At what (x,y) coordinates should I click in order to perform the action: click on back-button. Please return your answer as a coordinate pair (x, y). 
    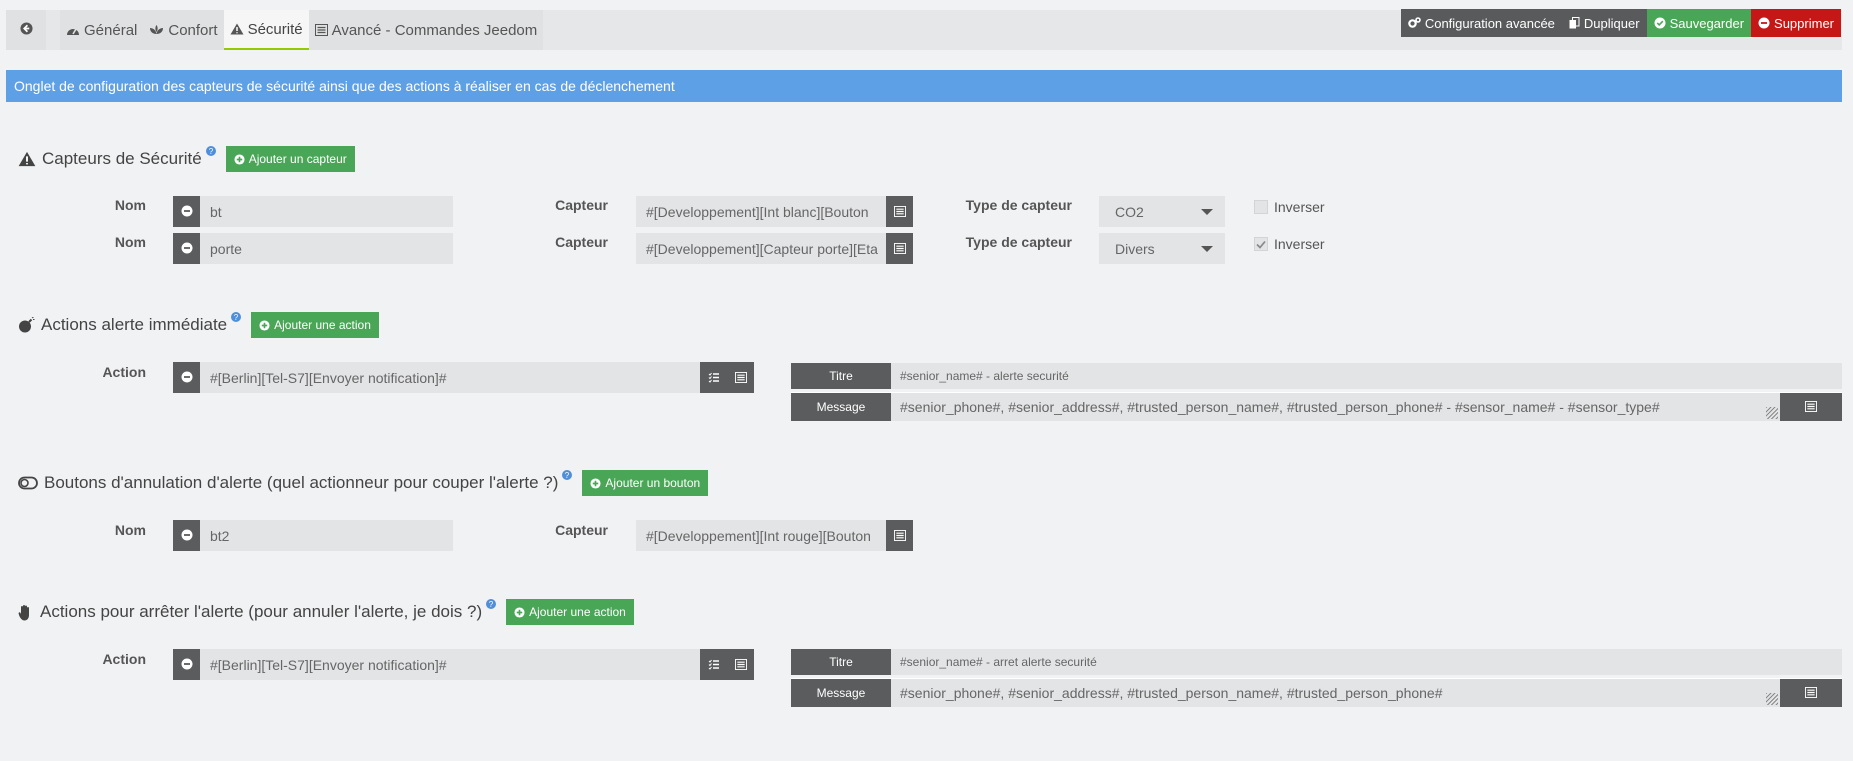
    Looking at the image, I should click on (26, 30).